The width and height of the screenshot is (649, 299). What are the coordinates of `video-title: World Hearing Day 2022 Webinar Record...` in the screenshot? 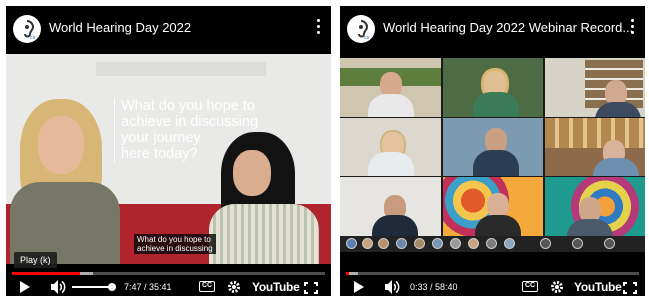 It's located at (508, 27).